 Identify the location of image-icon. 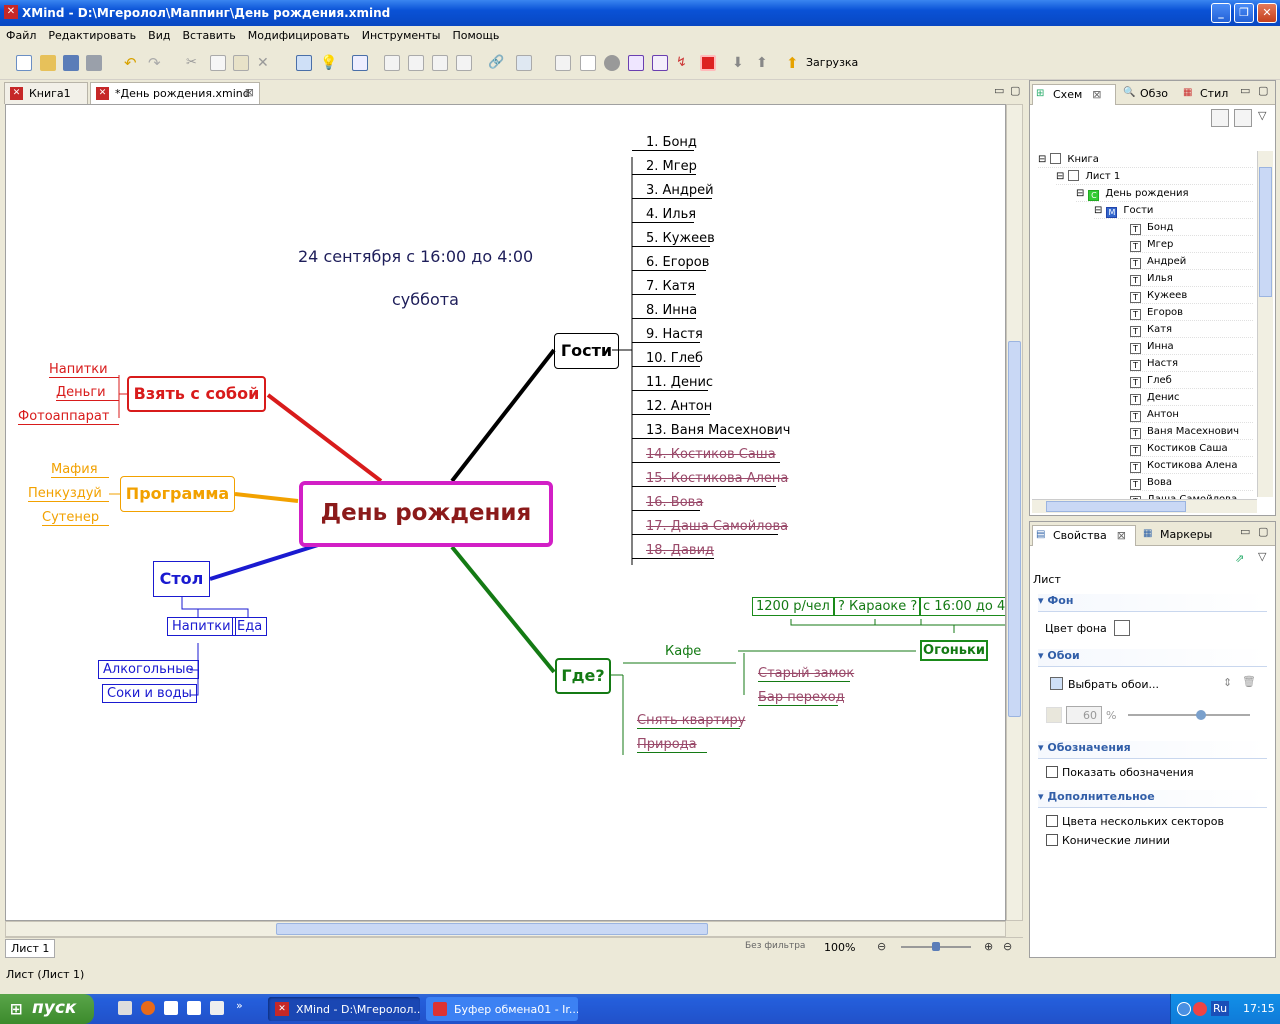
(524, 63).